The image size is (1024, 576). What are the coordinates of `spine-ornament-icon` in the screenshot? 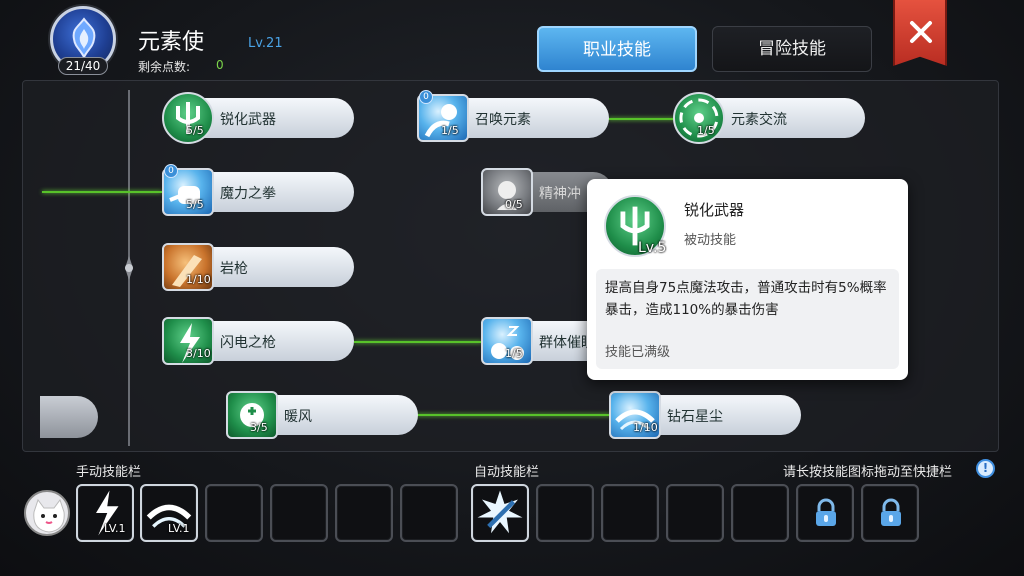 It's located at (129, 268).